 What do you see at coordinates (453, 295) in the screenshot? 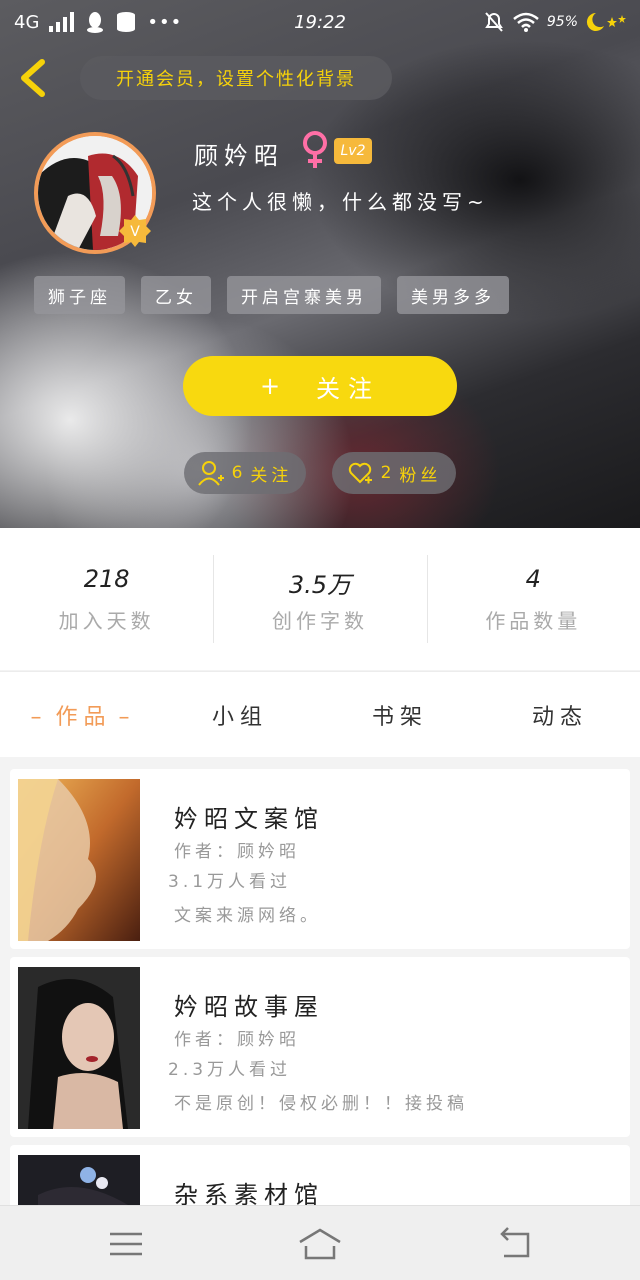
I see `tag-item: 美男多多` at bounding box center [453, 295].